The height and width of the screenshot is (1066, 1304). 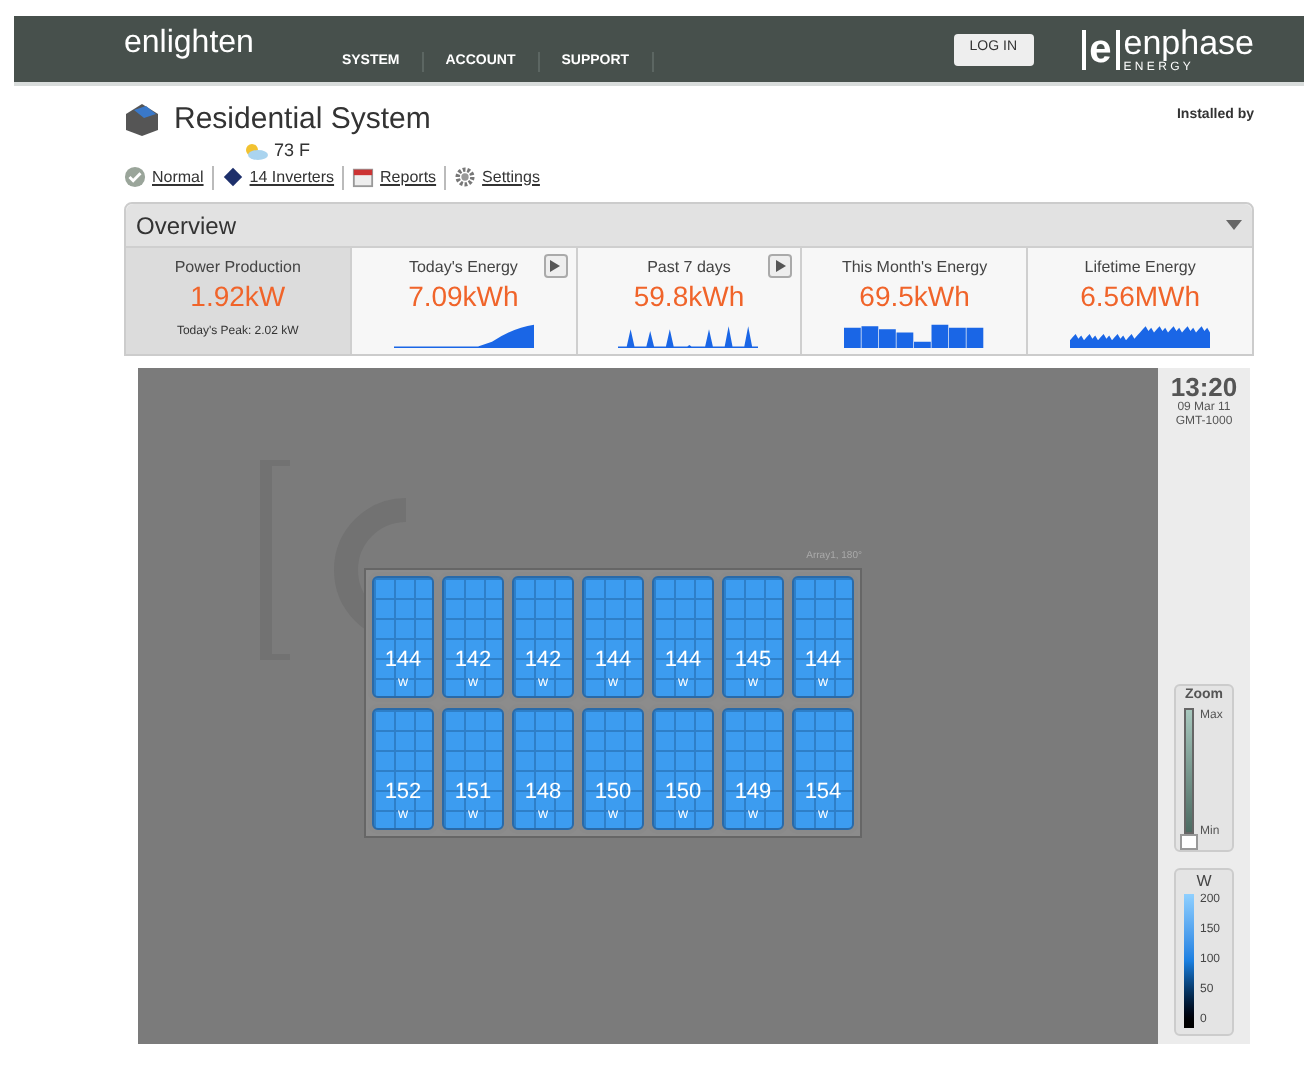 I want to click on panel-watts: 151, so click(x=473, y=793).